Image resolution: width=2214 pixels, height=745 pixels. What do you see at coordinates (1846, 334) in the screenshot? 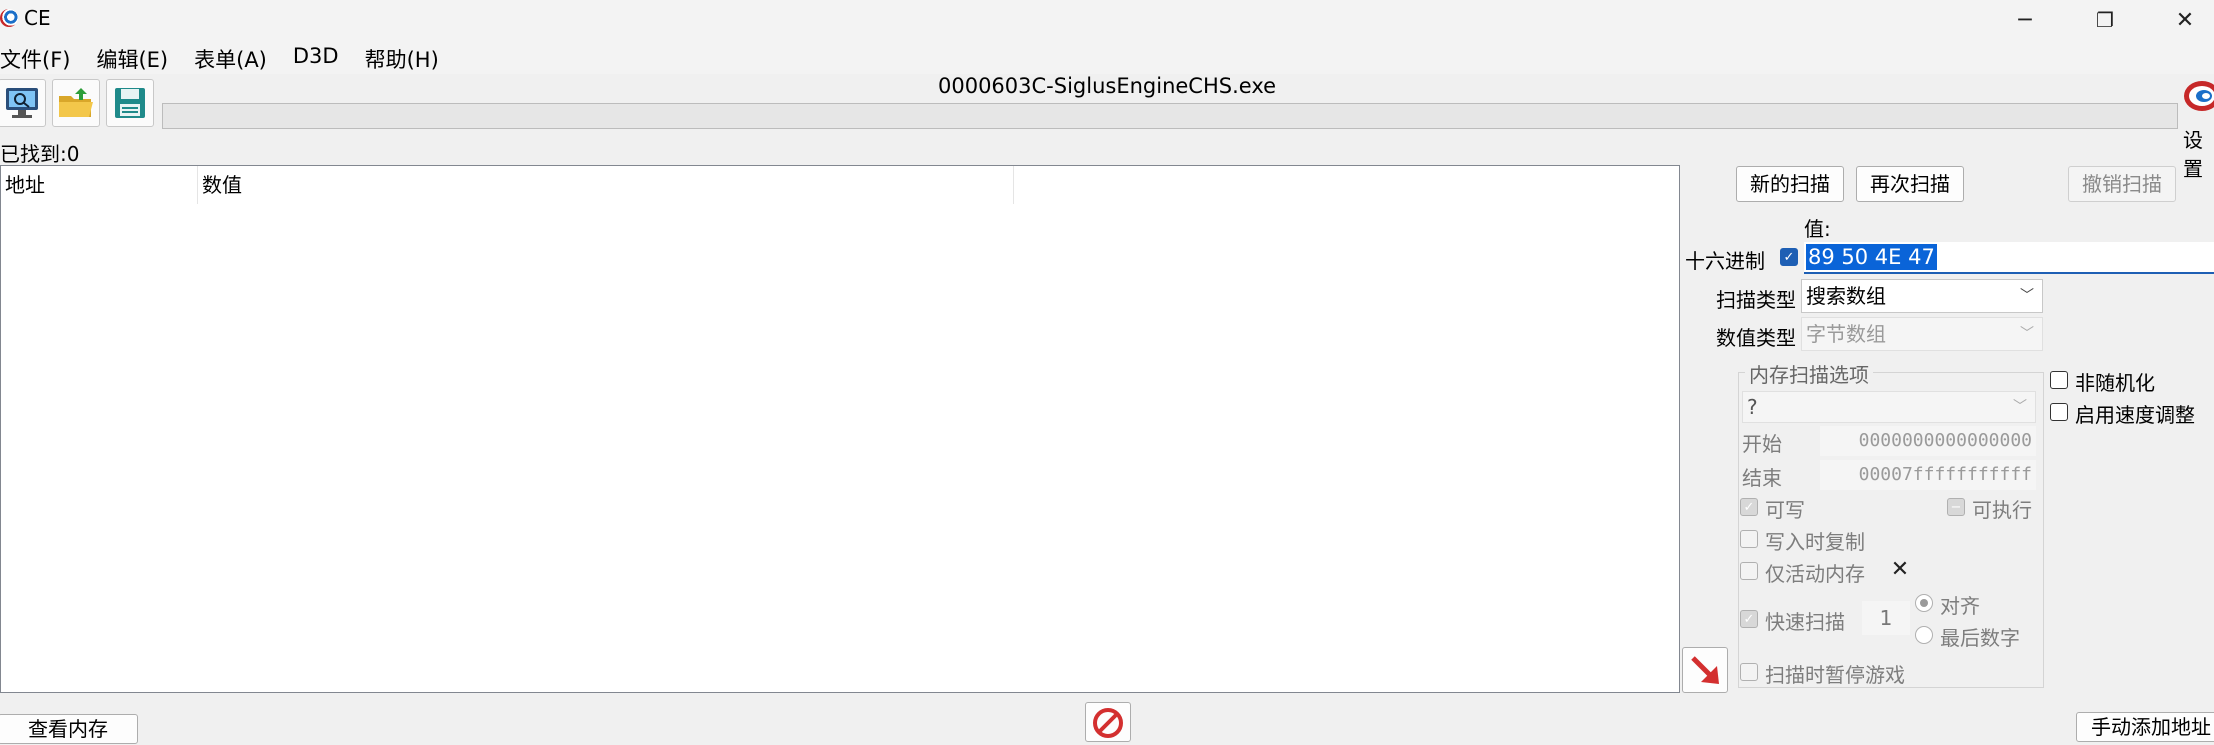
I see `value-type-value: 字节数组` at bounding box center [1846, 334].